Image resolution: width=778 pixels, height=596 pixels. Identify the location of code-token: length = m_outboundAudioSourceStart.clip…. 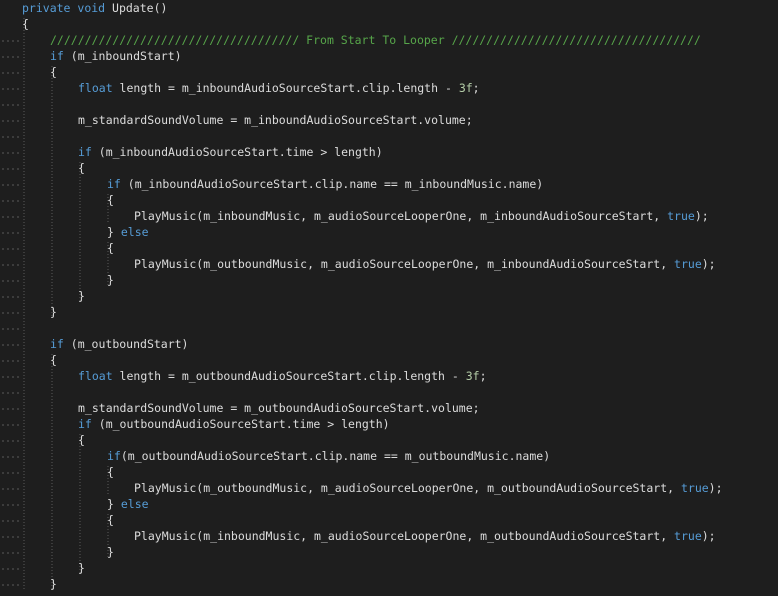
(289, 376).